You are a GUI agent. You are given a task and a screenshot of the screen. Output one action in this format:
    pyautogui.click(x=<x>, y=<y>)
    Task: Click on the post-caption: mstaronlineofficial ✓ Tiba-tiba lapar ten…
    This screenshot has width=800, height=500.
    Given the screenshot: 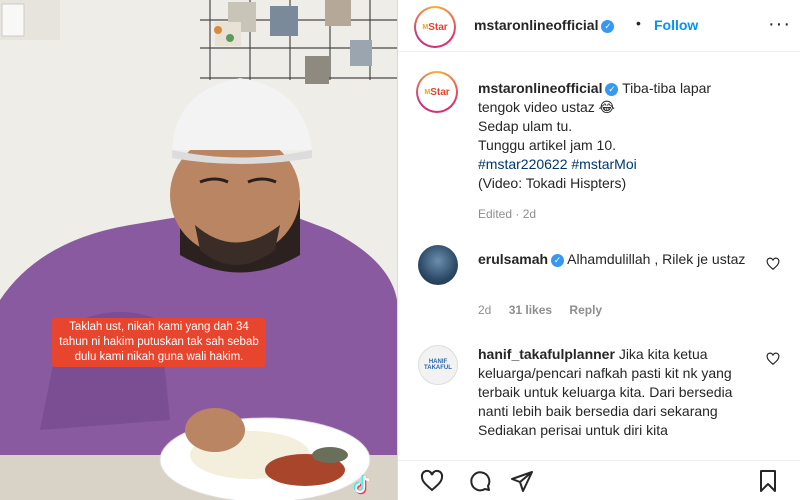 What is the action you would take?
    pyautogui.click(x=628, y=136)
    